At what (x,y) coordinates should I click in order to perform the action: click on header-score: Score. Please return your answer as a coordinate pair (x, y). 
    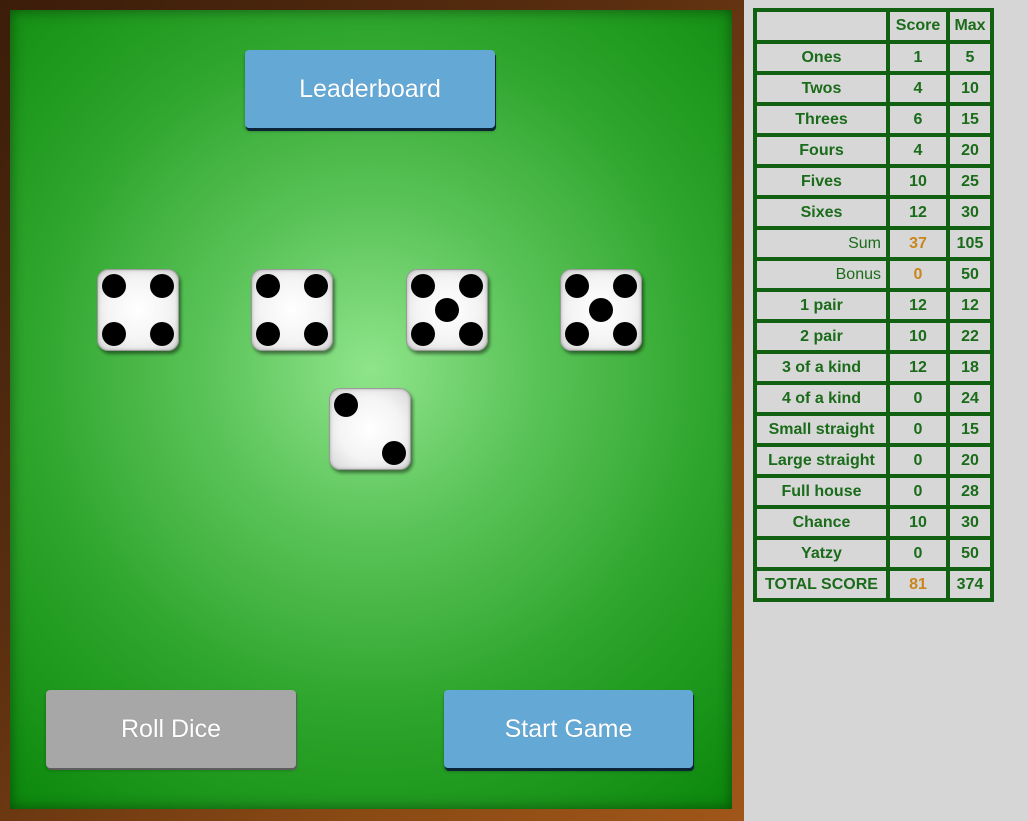
    Looking at the image, I should click on (918, 26).